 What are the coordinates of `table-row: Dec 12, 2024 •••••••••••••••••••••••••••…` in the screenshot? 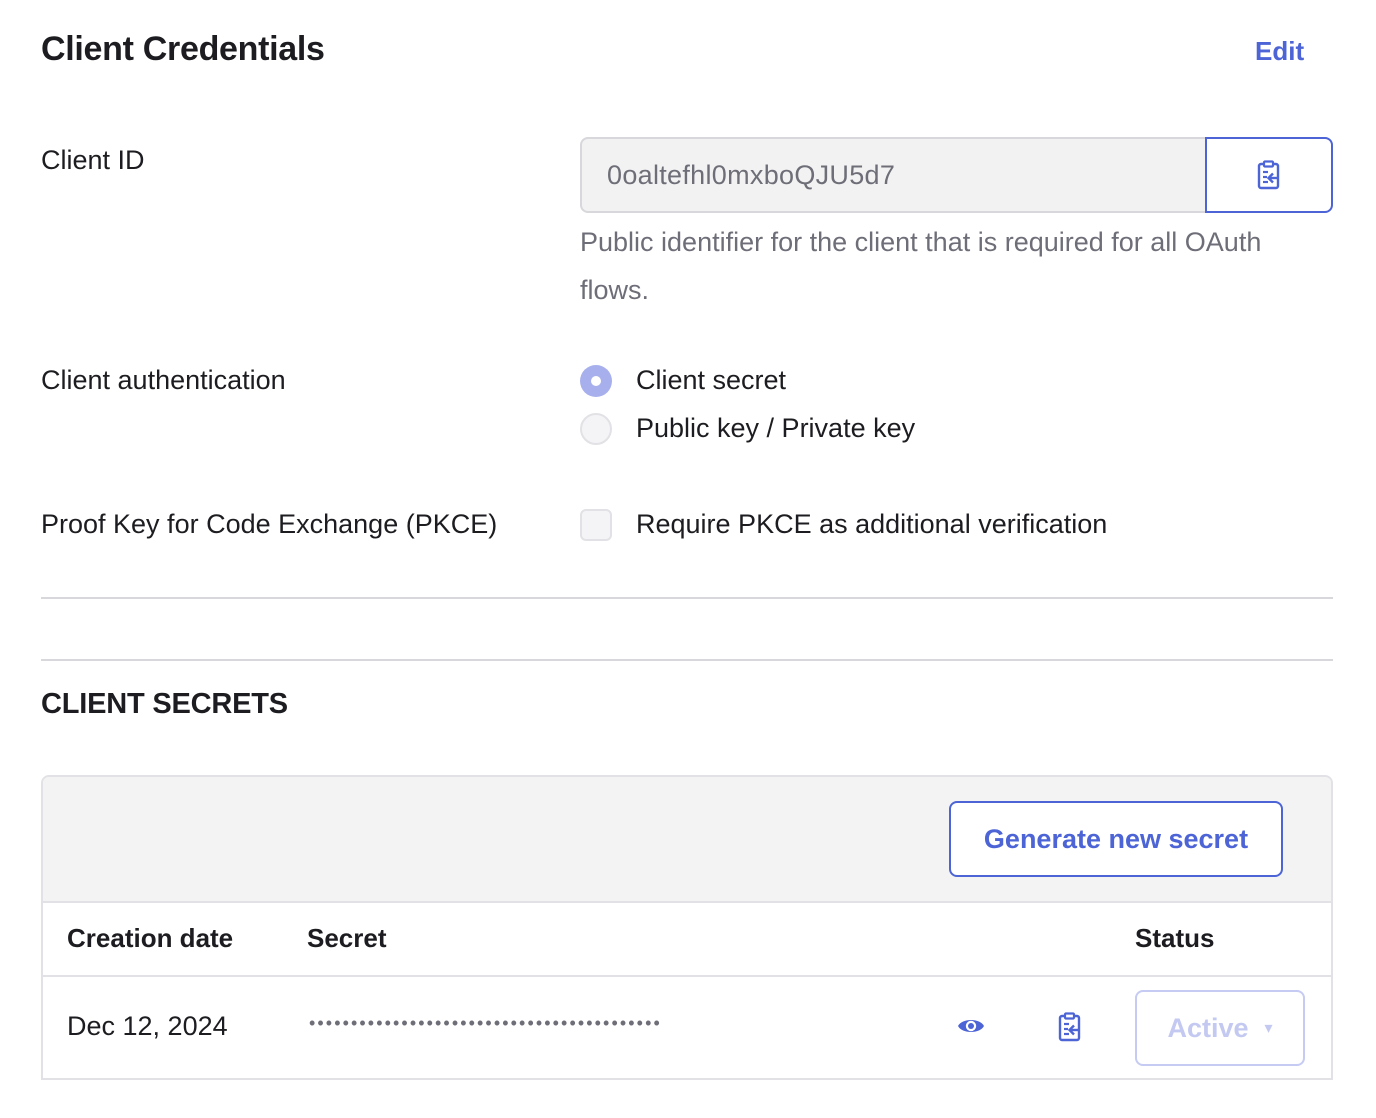 It's located at (687, 1027).